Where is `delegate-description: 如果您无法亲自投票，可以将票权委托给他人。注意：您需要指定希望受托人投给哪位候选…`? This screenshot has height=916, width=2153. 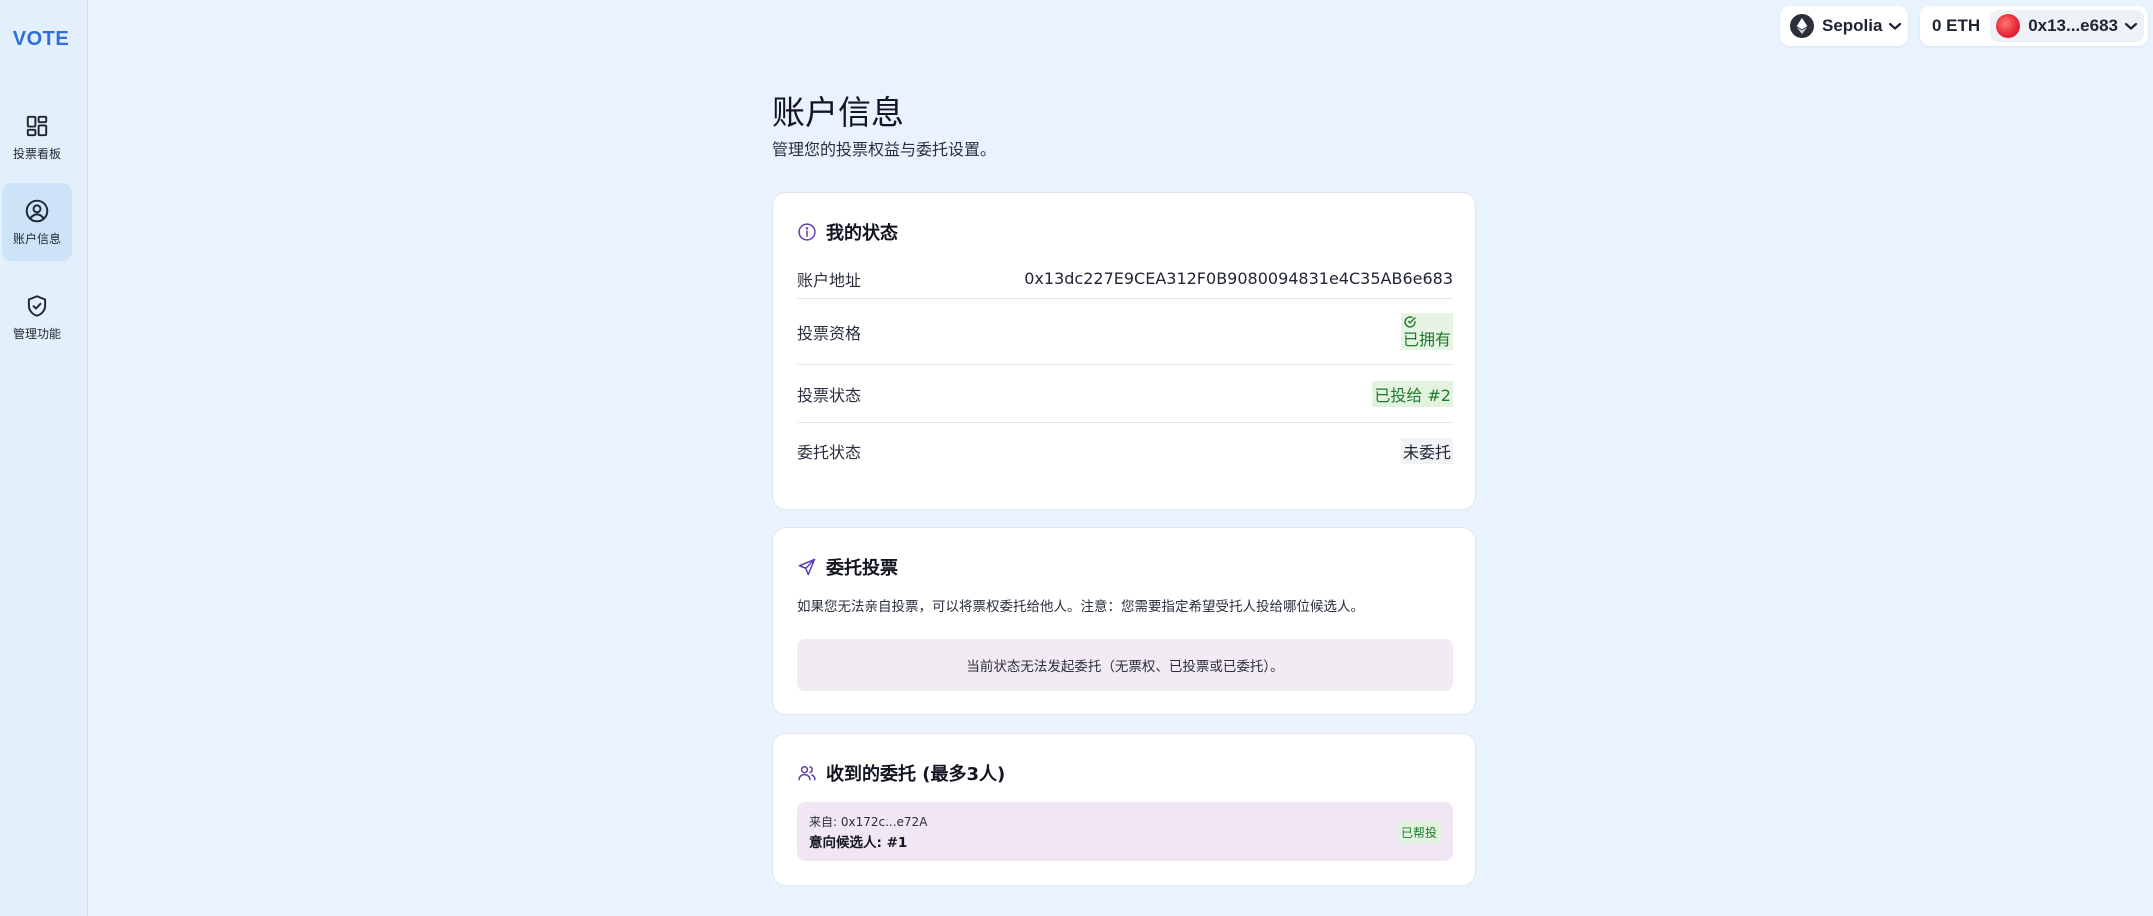
delegate-description: 如果您无法亲自投票，可以将票权委托给他人。注意：您需要指定希望受托人投给哪位候选… is located at coordinates (1080, 607).